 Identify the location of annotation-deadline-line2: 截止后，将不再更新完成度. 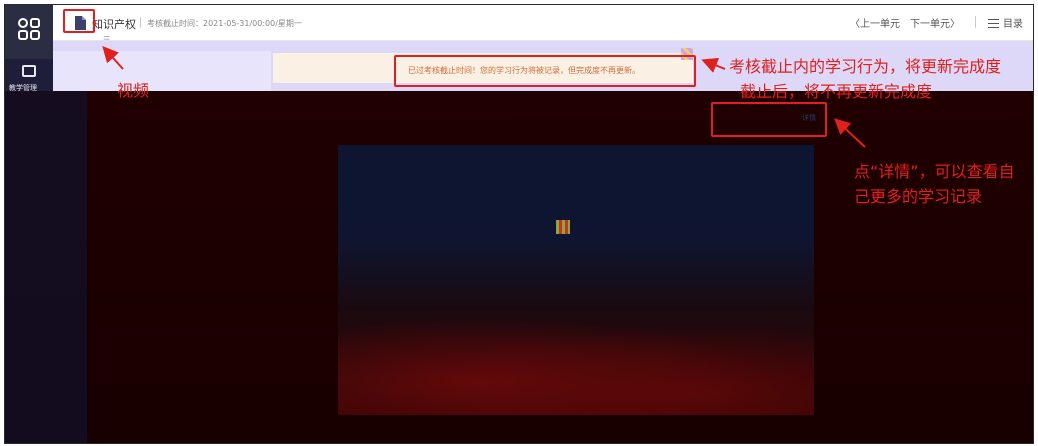
(836, 91).